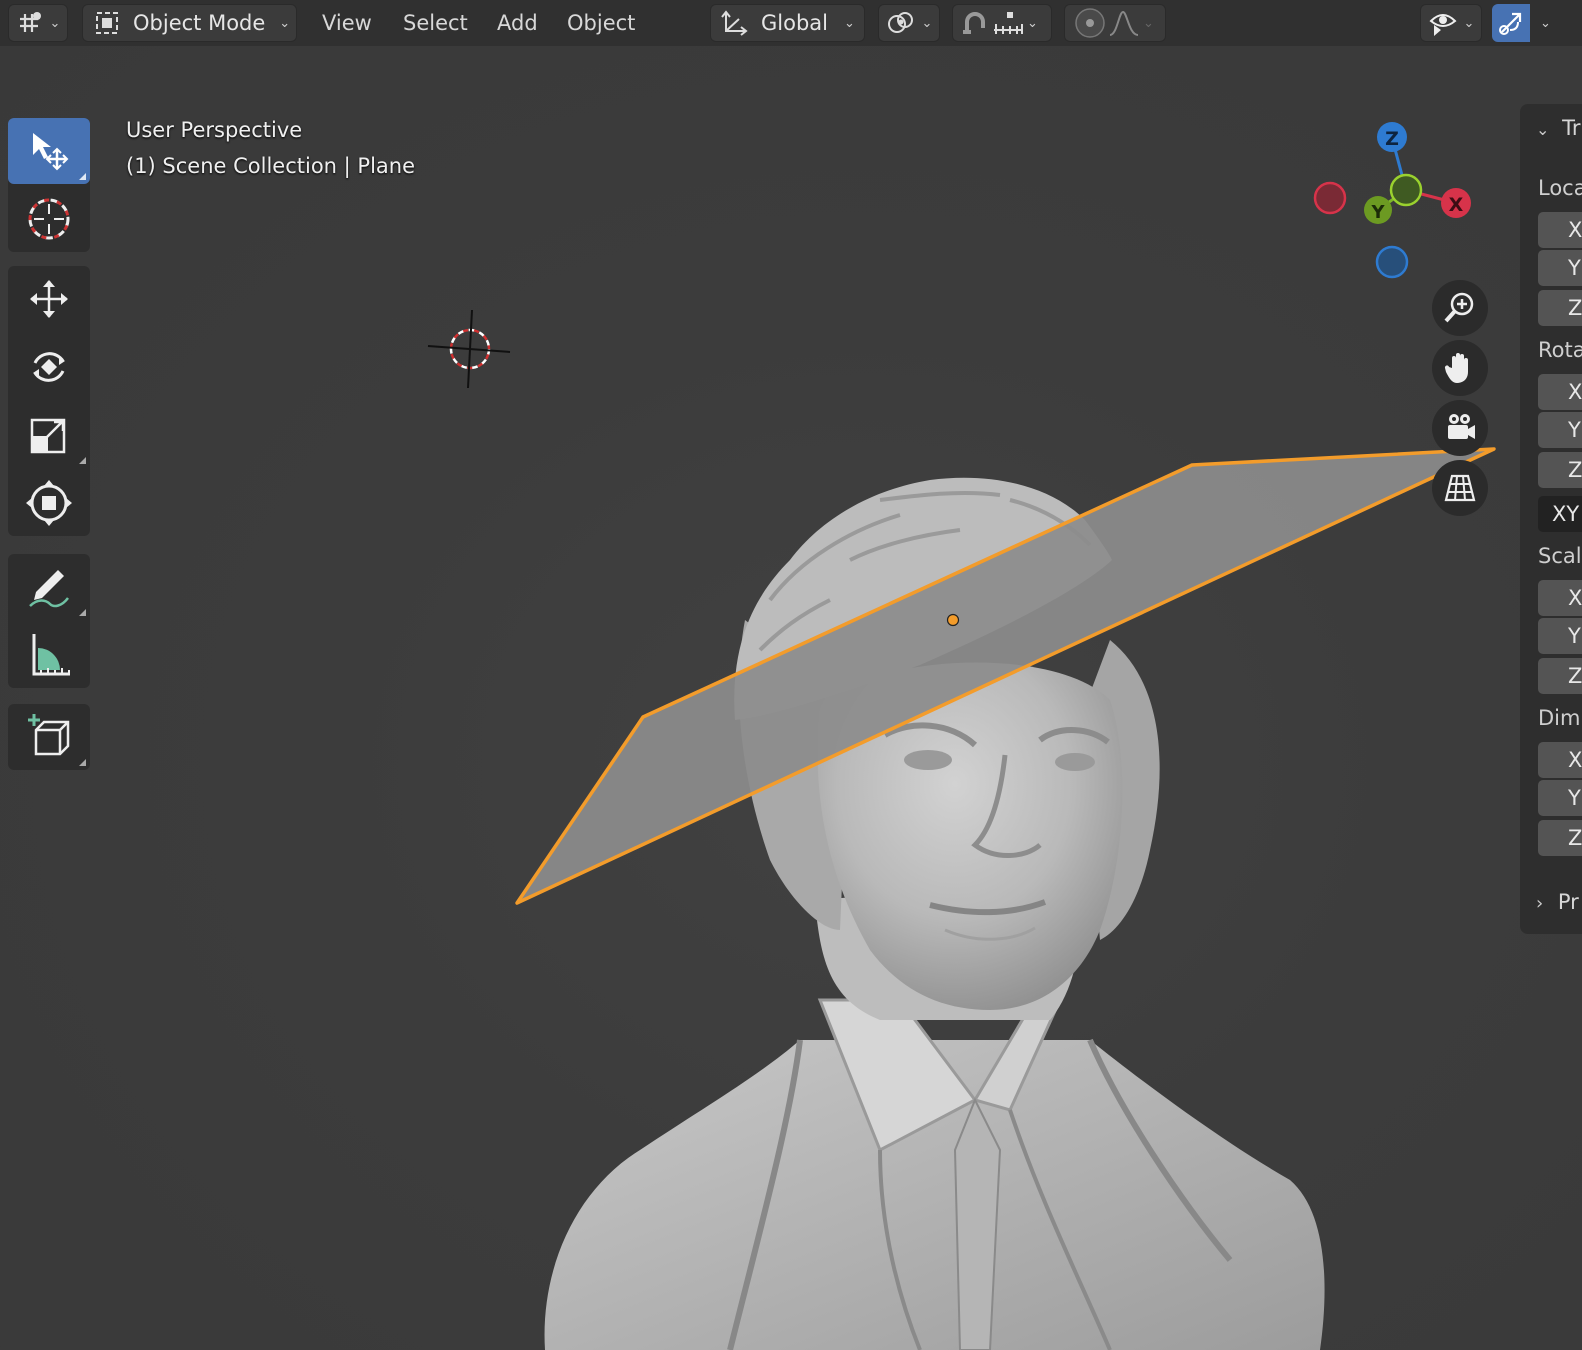 This screenshot has width=1582, height=1350. I want to click on menu-view: View, so click(347, 23).